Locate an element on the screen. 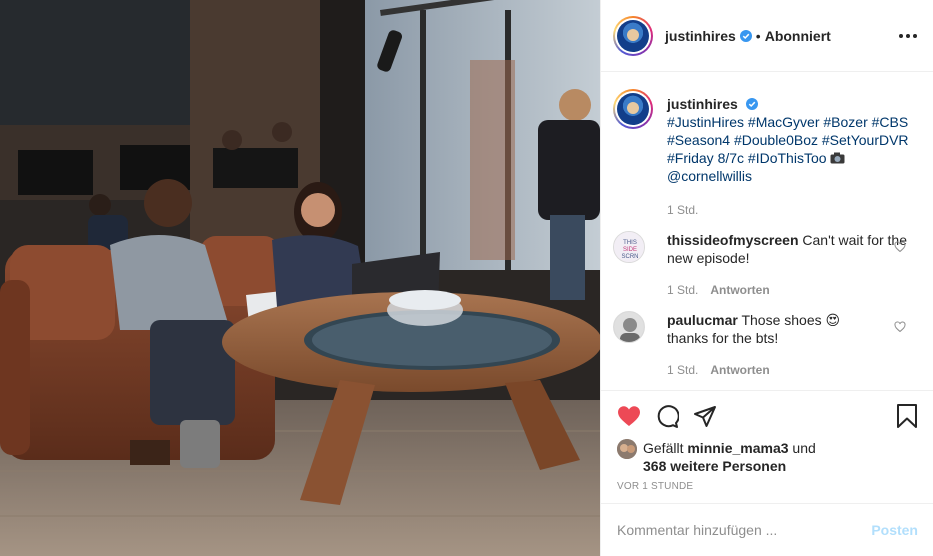 This screenshot has height=556, width=933. post-header: justinhires • Abonniert is located at coordinates (767, 36).